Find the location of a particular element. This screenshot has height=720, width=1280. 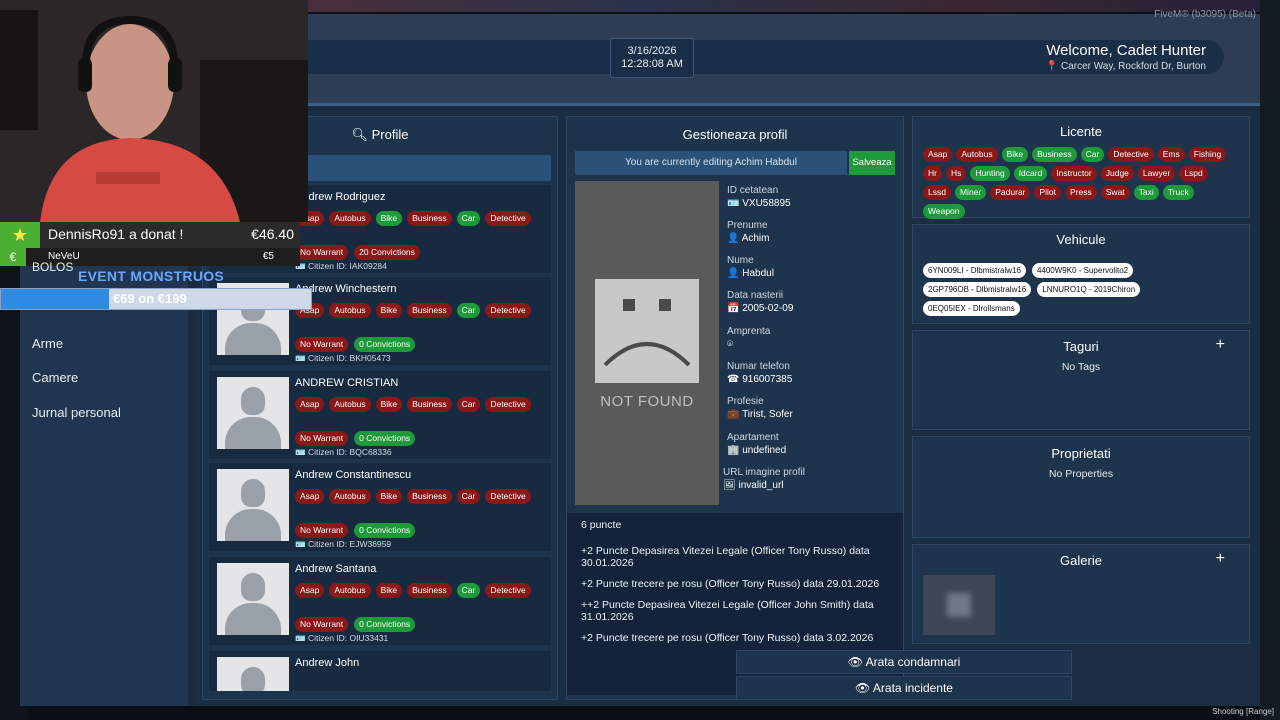

license-tag: Truck is located at coordinates (1178, 192).